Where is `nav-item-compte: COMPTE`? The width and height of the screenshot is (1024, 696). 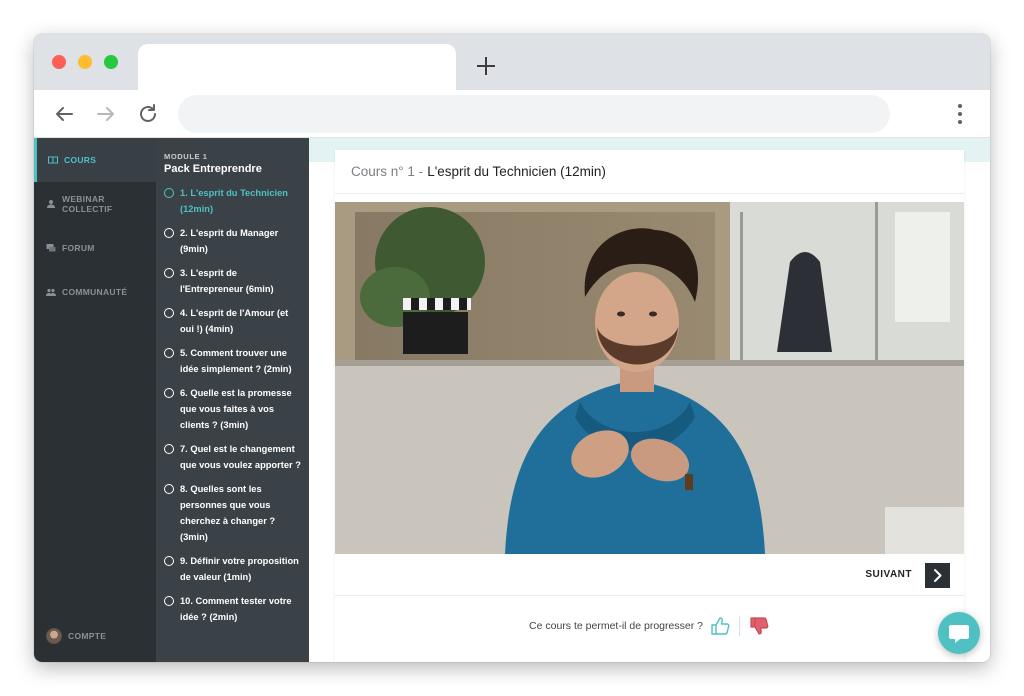 nav-item-compte: COMPTE is located at coordinates (95, 636).